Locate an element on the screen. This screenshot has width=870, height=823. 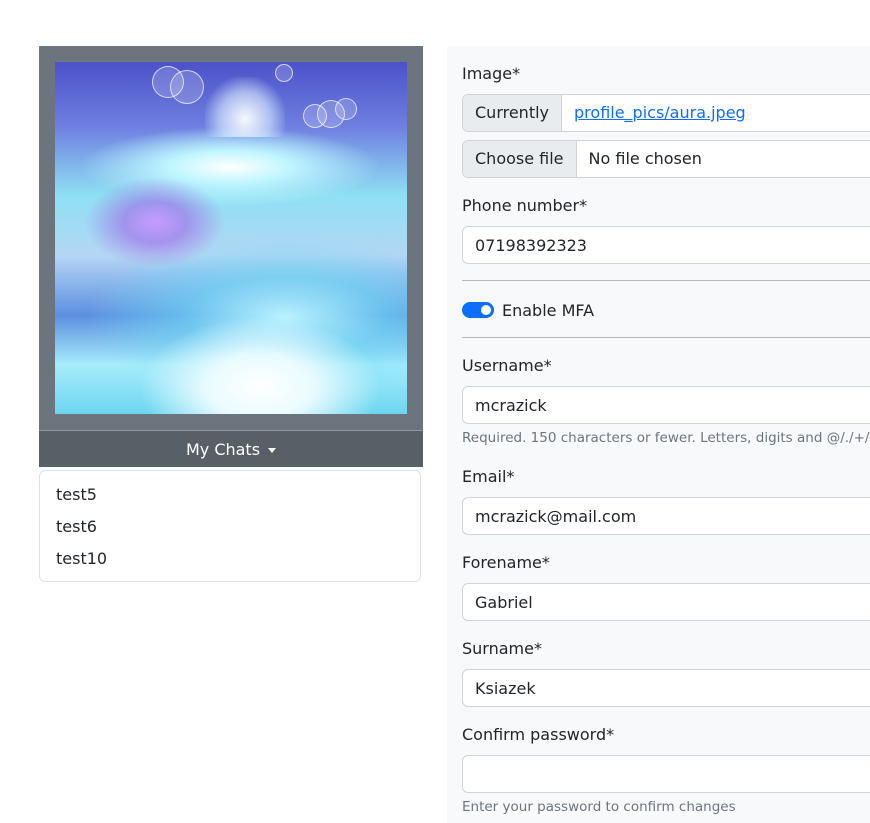
forename-field is located at coordinates (666, 602).